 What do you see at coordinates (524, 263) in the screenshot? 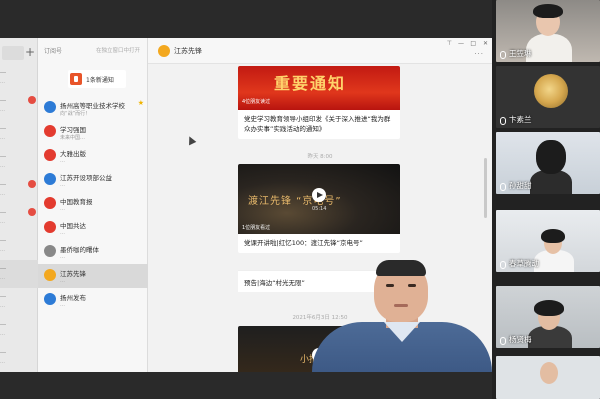
I see `participant-name: 春草腾动` at bounding box center [524, 263].